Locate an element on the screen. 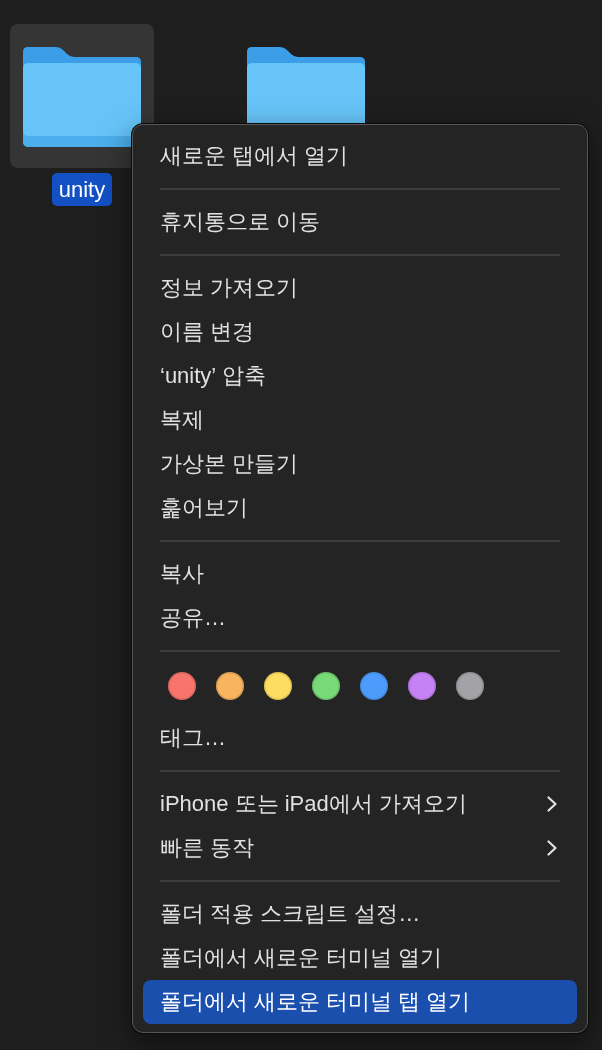 The height and width of the screenshot is (1050, 602). menu-item: ‘unity’ 압축 is located at coordinates (360, 376).